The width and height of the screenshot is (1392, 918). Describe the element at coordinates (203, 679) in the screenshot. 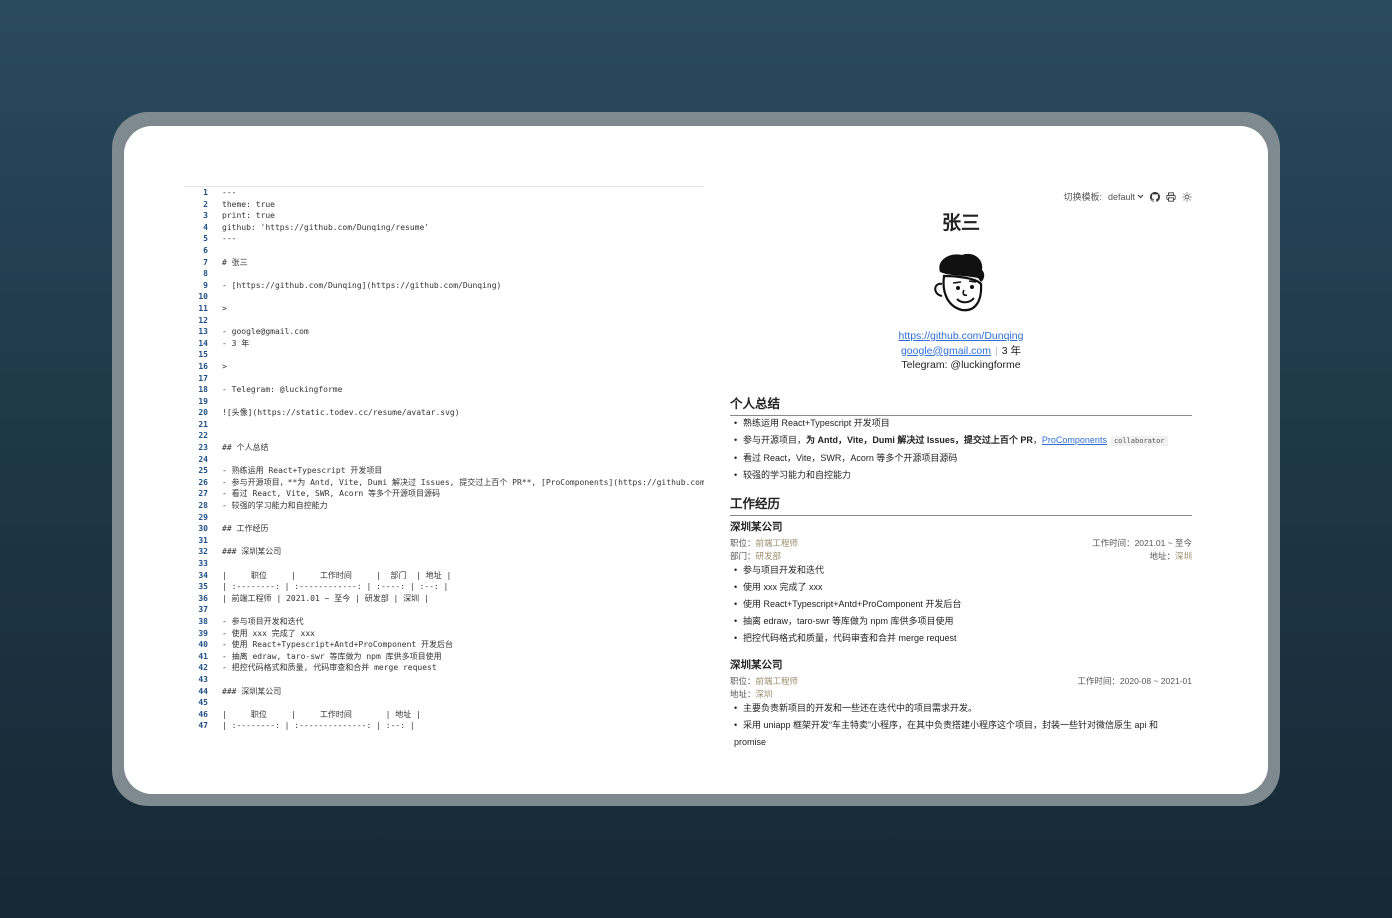

I see `line-number: 43` at that location.